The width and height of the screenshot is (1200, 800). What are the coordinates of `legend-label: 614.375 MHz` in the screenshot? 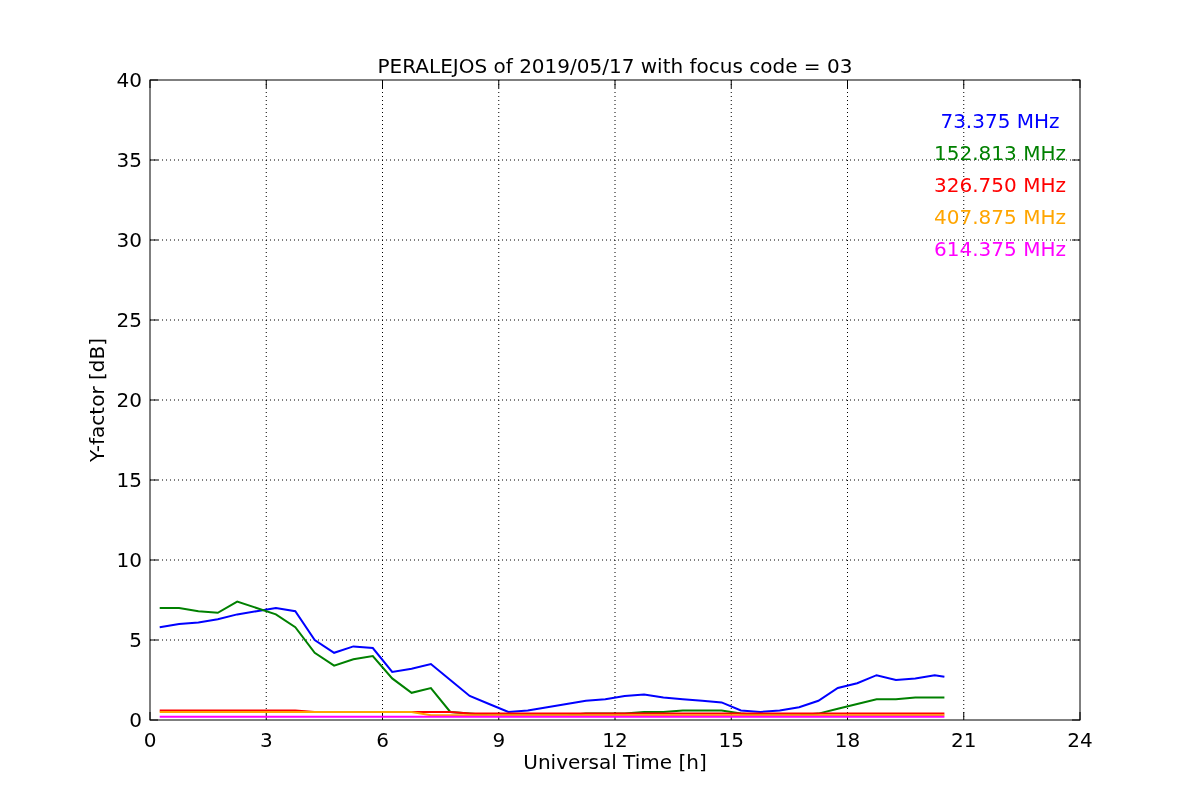 It's located at (1000, 249).